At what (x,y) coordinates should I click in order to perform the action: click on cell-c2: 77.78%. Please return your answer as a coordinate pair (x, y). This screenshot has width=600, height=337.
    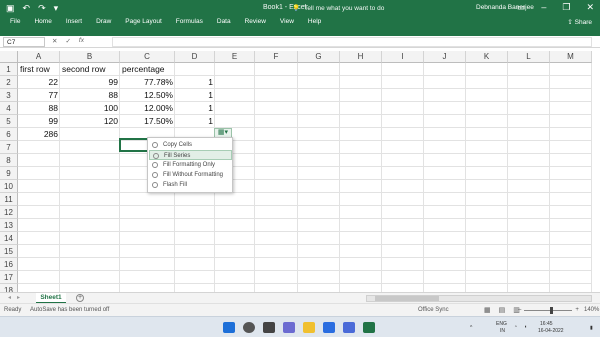
    Looking at the image, I should click on (147, 82).